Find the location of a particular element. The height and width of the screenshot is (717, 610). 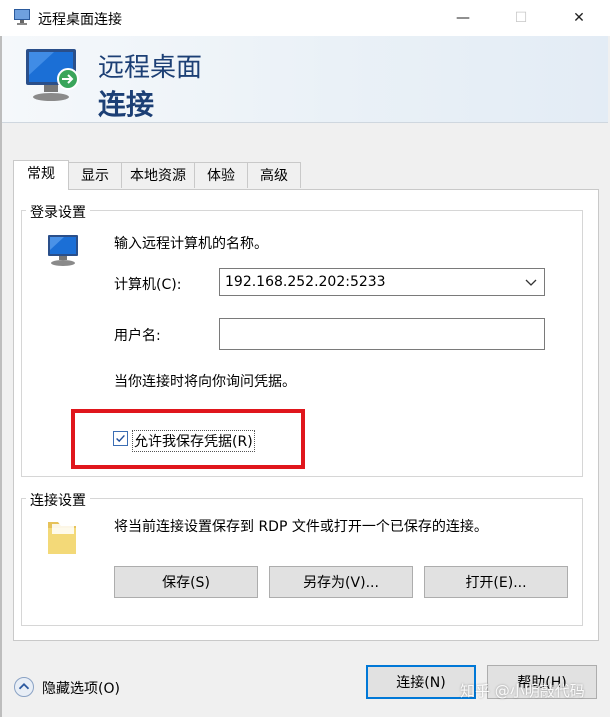

hide-options-link: 隐藏选项(O) is located at coordinates (81, 688).